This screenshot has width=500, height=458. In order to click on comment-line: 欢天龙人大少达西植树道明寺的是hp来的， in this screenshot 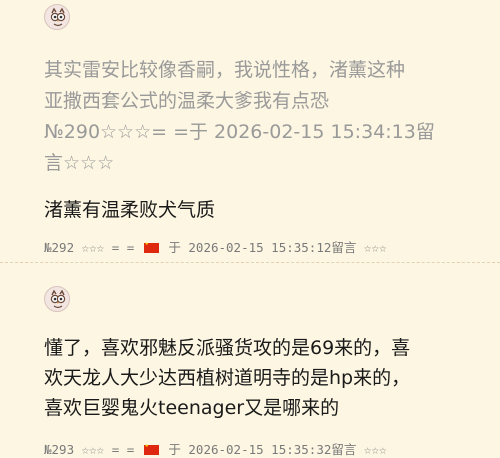, I will do `click(227, 378)`.